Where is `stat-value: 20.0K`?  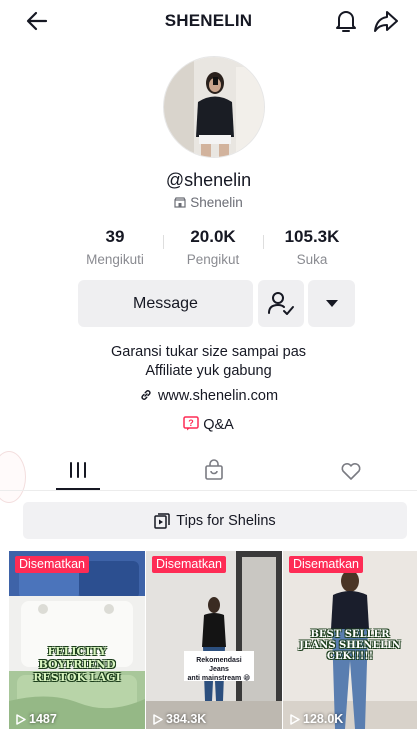
stat-value: 20.0K is located at coordinates (213, 237).